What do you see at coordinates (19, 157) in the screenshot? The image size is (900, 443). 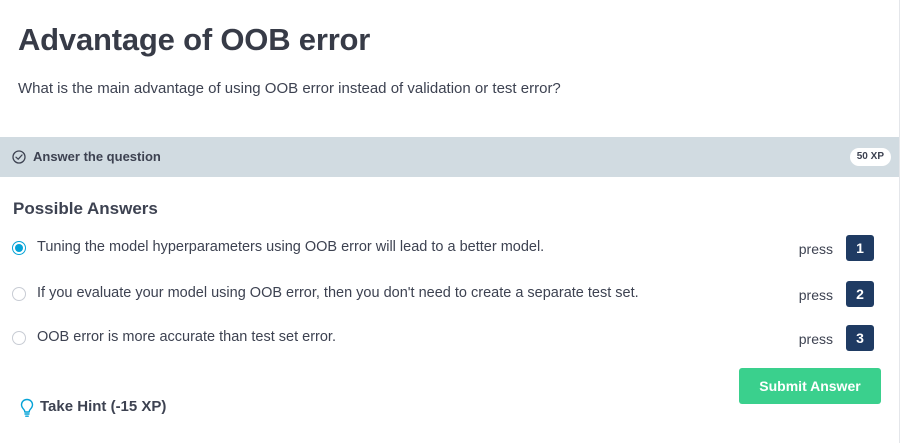 I see `check-circle-icon` at bounding box center [19, 157].